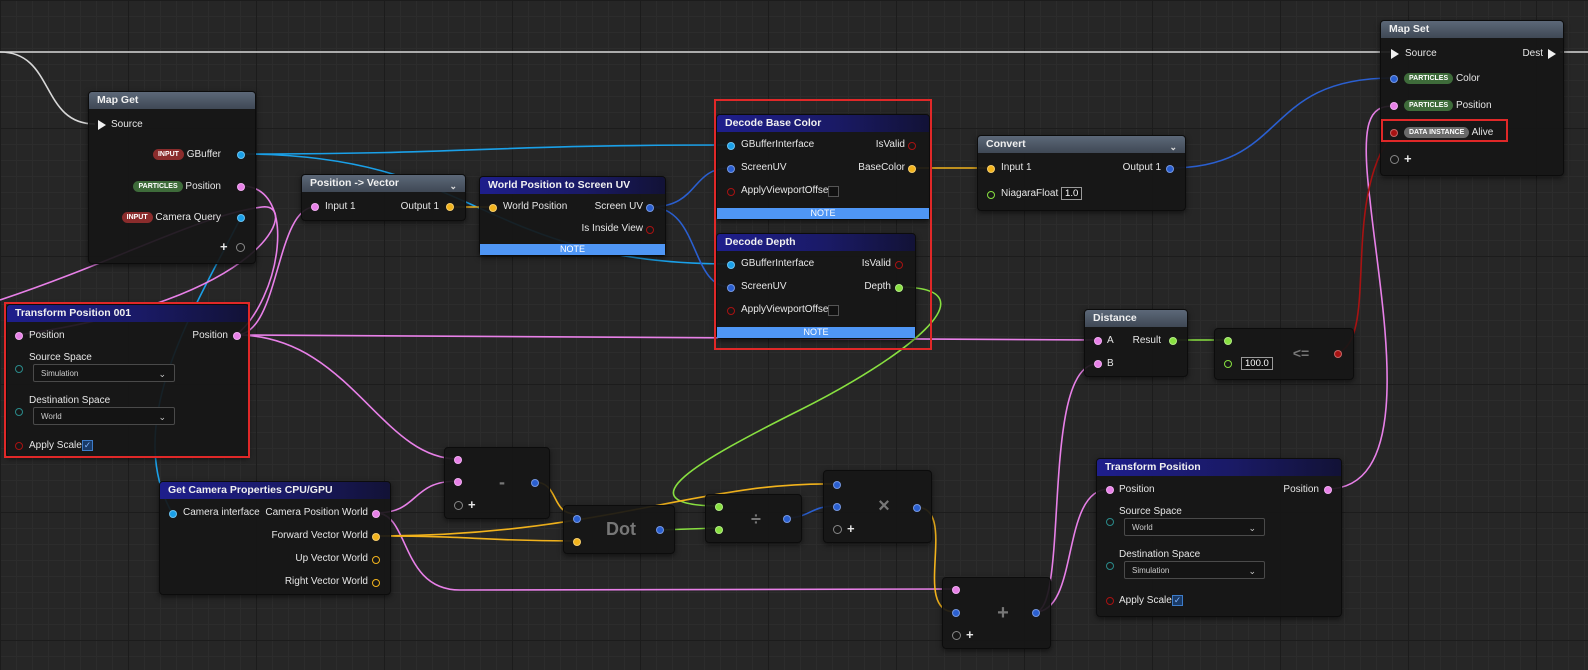 Image resolution: width=1588 pixels, height=670 pixels. I want to click on a-pin, so click(1098, 341).